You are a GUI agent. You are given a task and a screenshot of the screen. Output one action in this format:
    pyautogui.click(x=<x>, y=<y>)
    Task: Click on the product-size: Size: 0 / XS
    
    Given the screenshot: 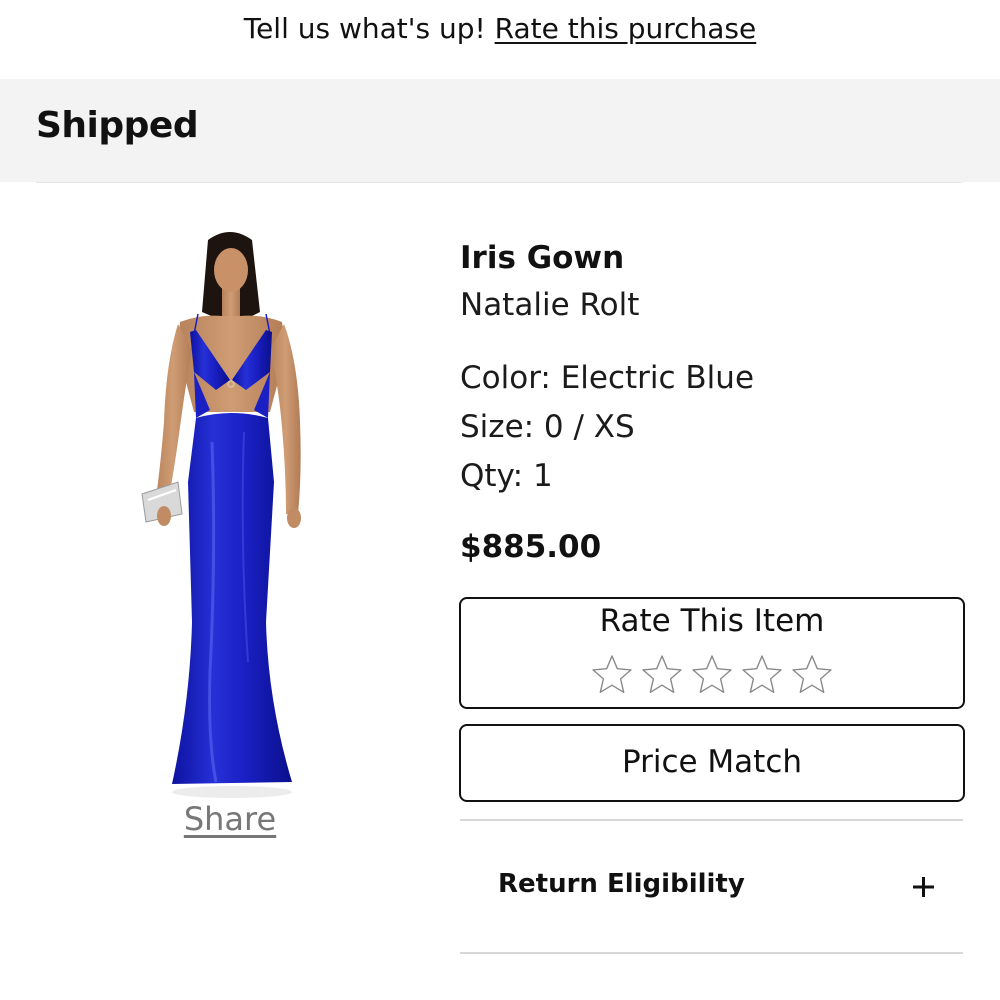 What is the action you would take?
    pyautogui.click(x=547, y=427)
    